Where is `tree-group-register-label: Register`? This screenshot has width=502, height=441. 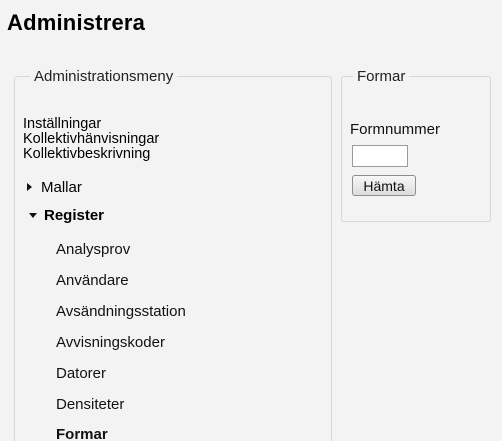 tree-group-register-label: Register is located at coordinates (74, 215).